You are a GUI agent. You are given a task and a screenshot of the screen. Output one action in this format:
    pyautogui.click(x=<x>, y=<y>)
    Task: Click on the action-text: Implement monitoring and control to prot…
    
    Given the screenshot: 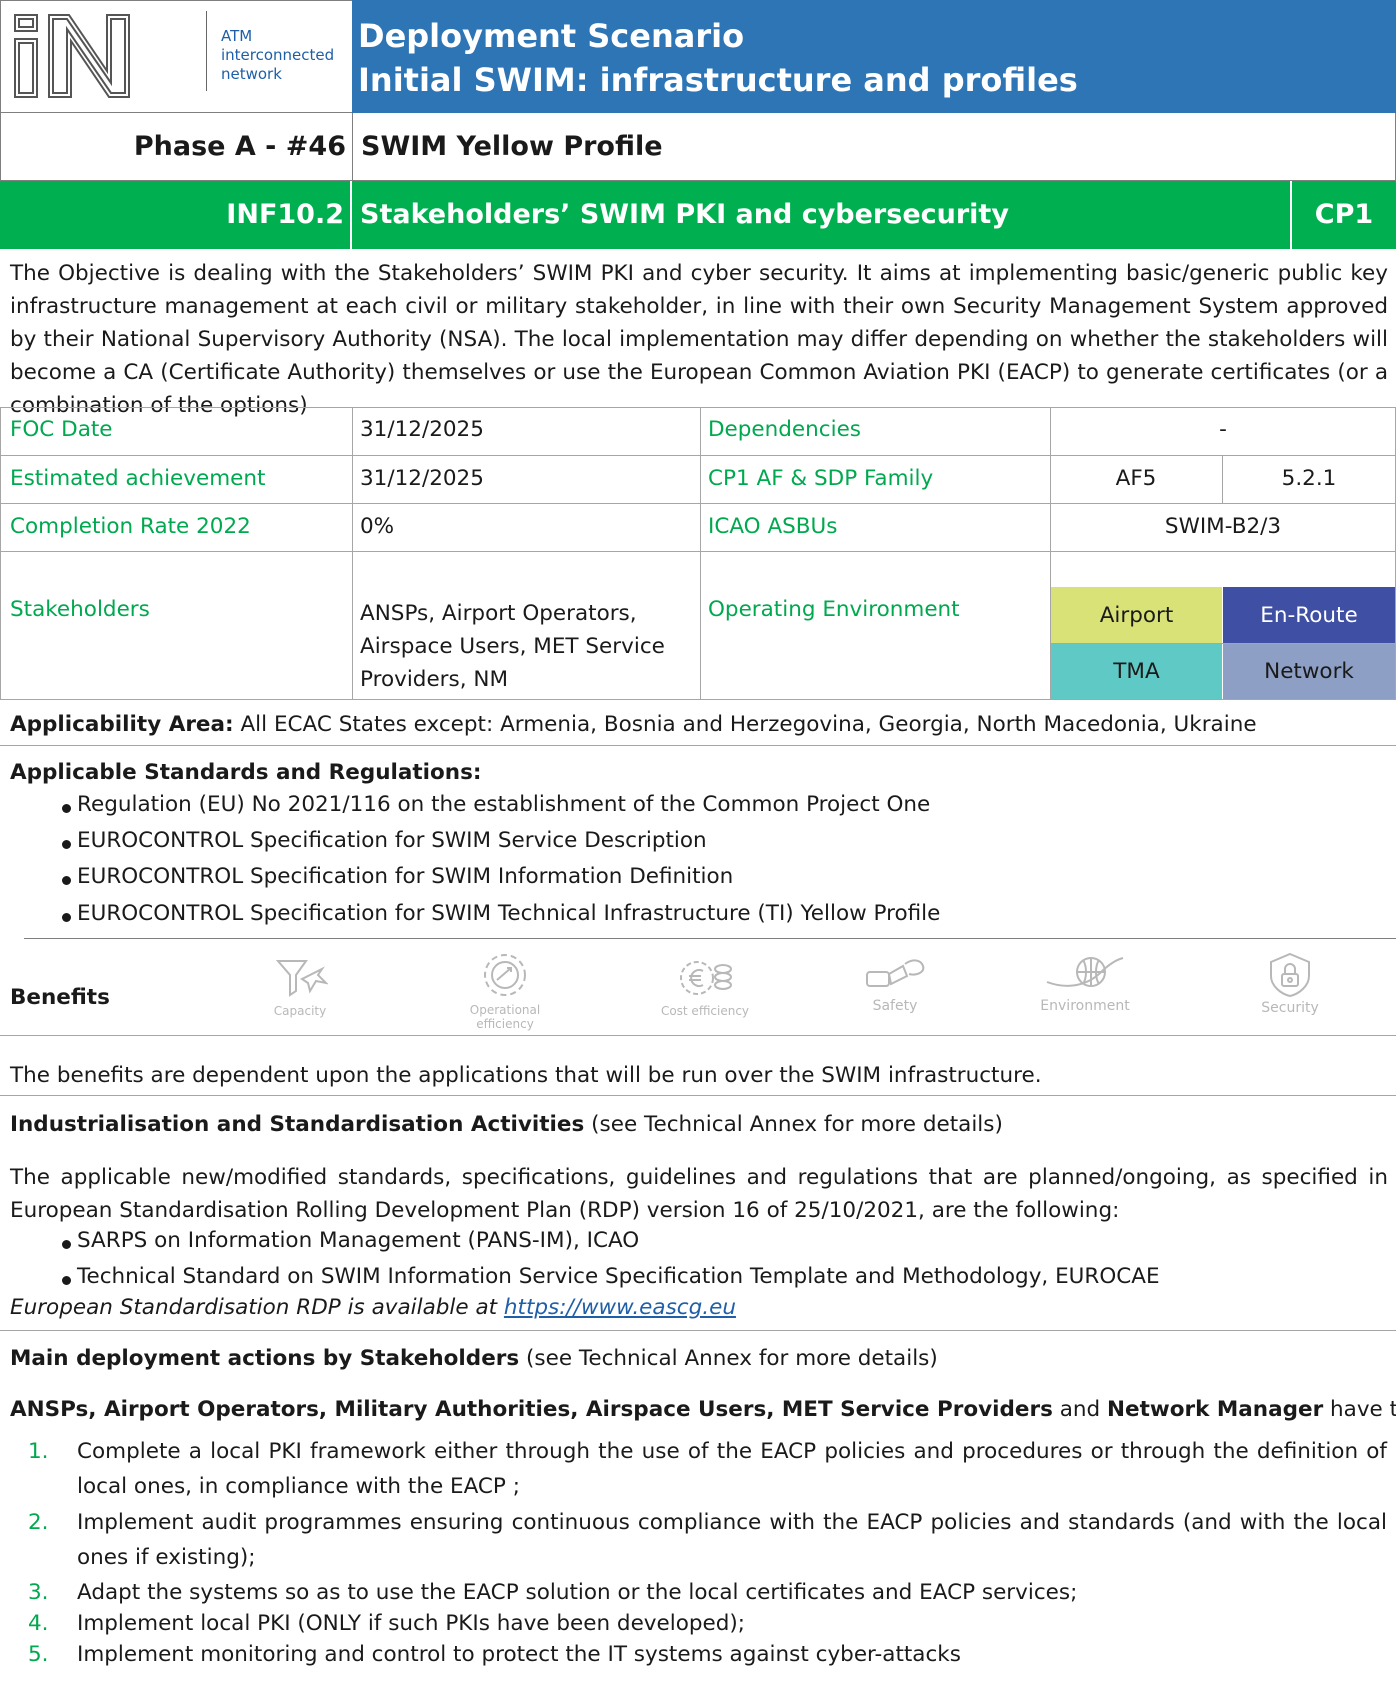 What is the action you would take?
    pyautogui.click(x=519, y=1654)
    